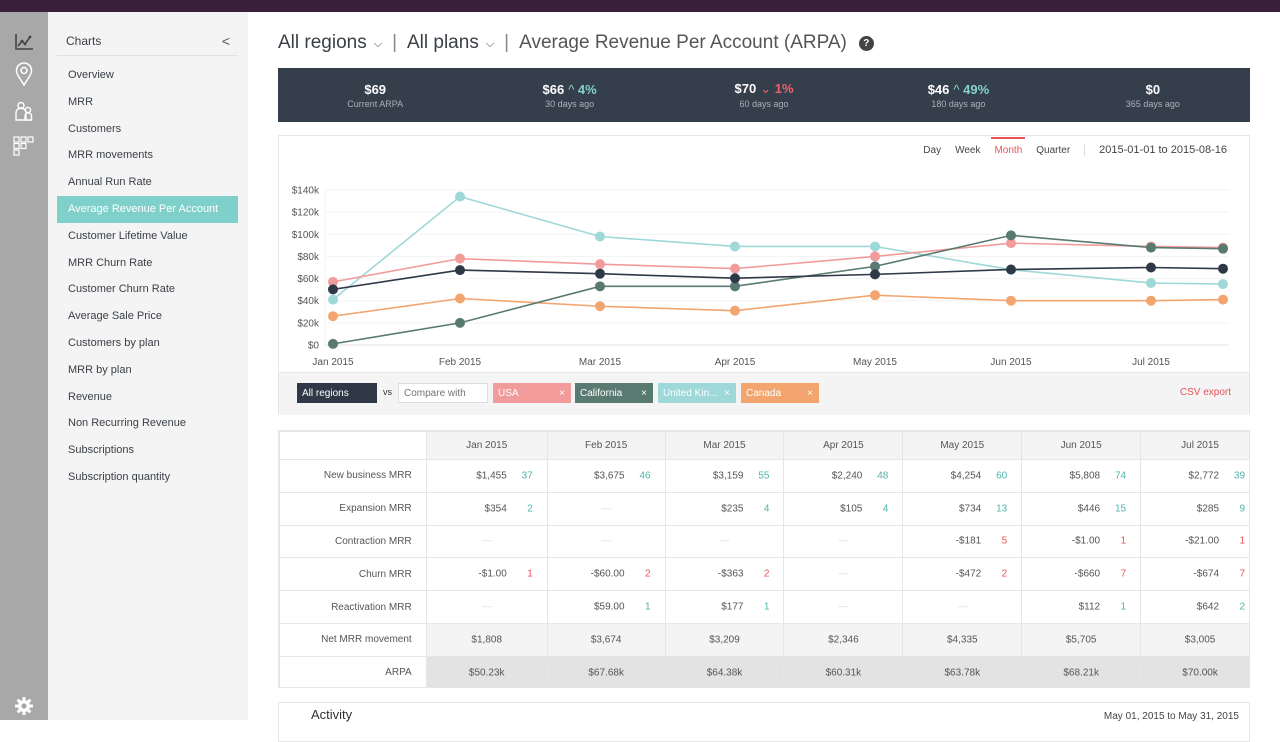  Describe the element at coordinates (147, 289) in the screenshot. I see `sidebar-item-customer-churn-rate: Customer Churn Rate` at that location.